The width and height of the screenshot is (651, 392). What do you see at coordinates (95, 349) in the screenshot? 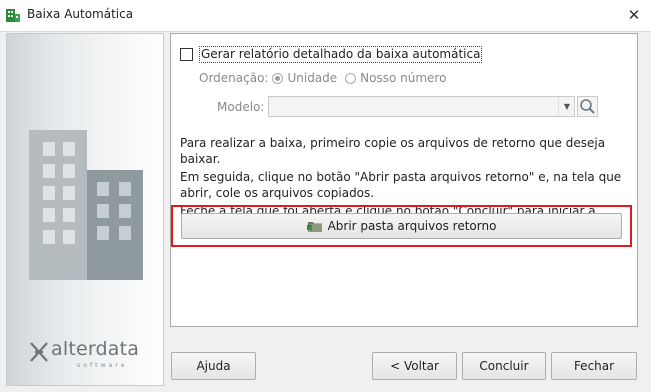
I see `brand-name: alterdata` at bounding box center [95, 349].